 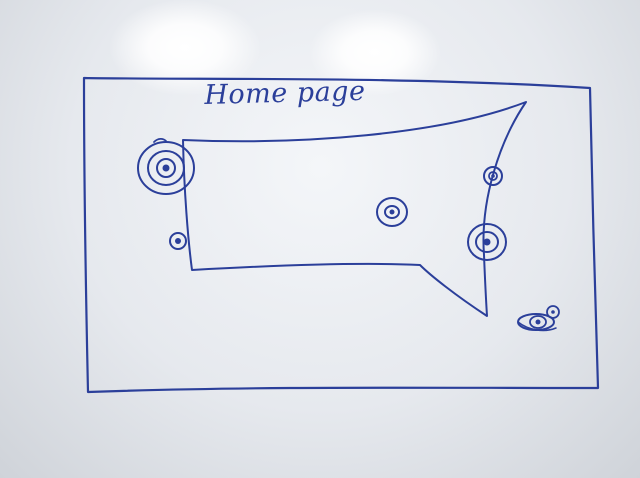 I want to click on marker-right-top, so click(x=493, y=176).